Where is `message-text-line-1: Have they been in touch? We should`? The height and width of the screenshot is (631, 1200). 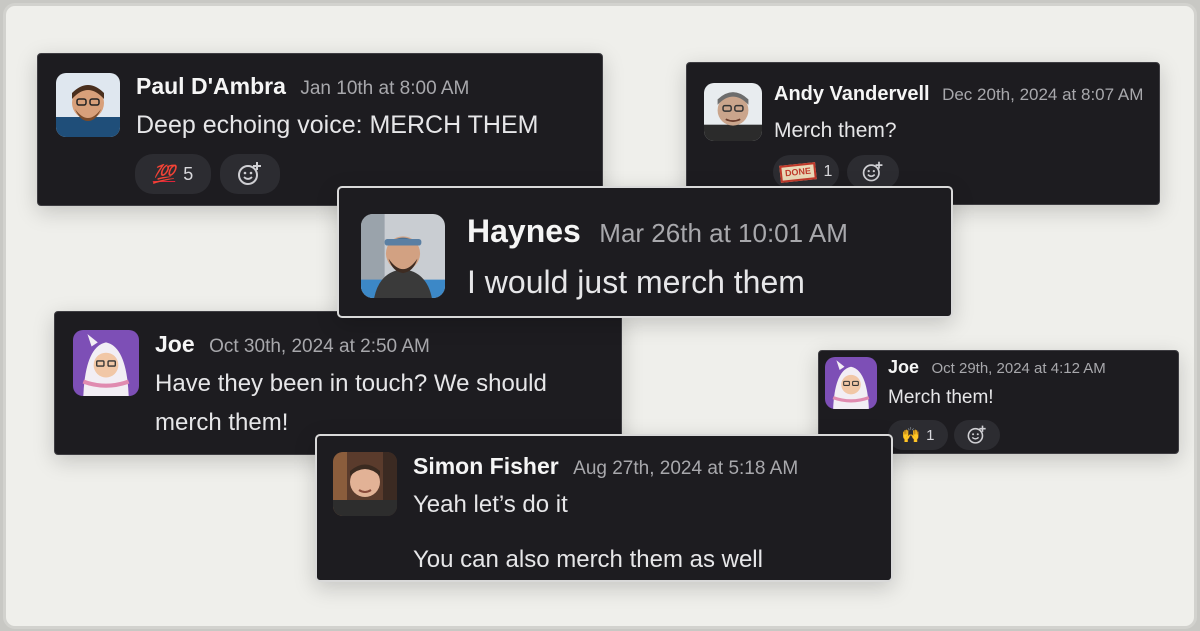 message-text-line-1: Have they been in touch? We should is located at coordinates (351, 383).